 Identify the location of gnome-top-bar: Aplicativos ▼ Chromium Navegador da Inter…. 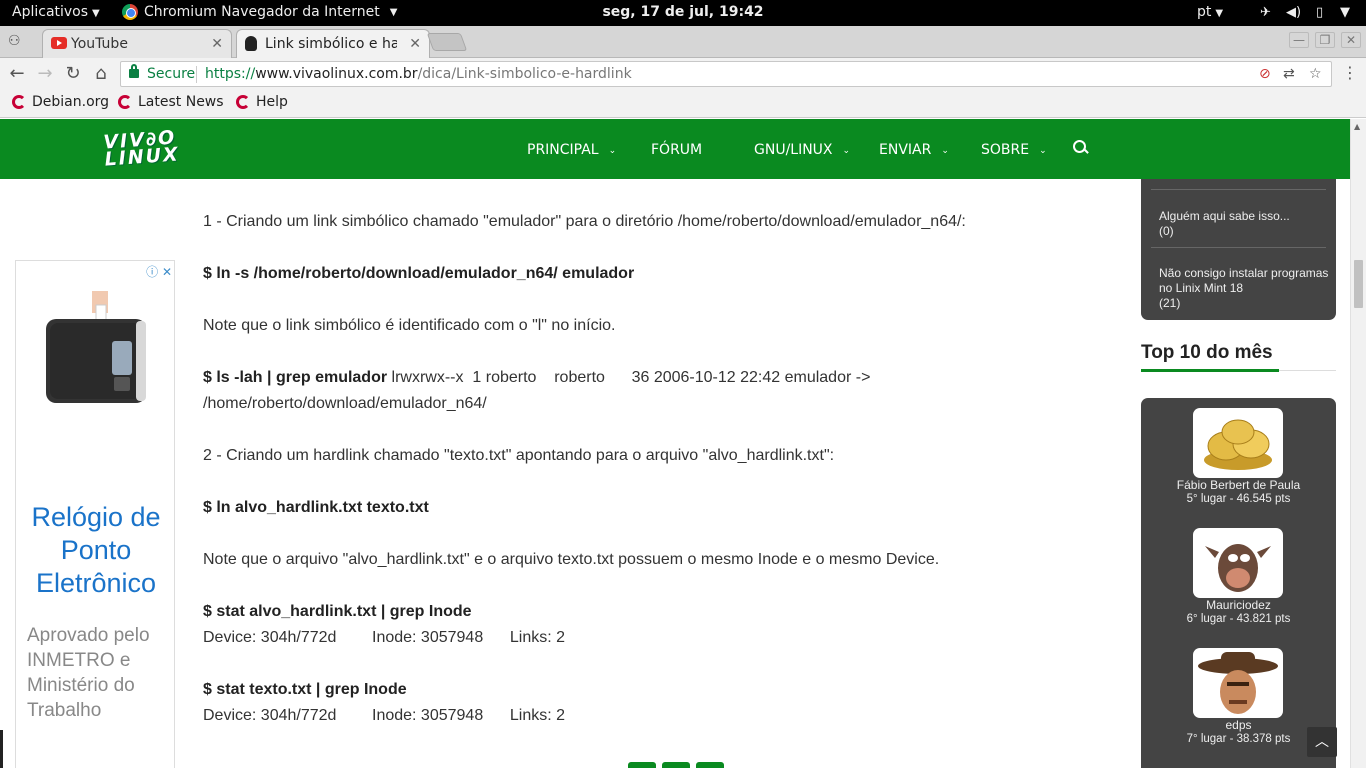
(683, 13).